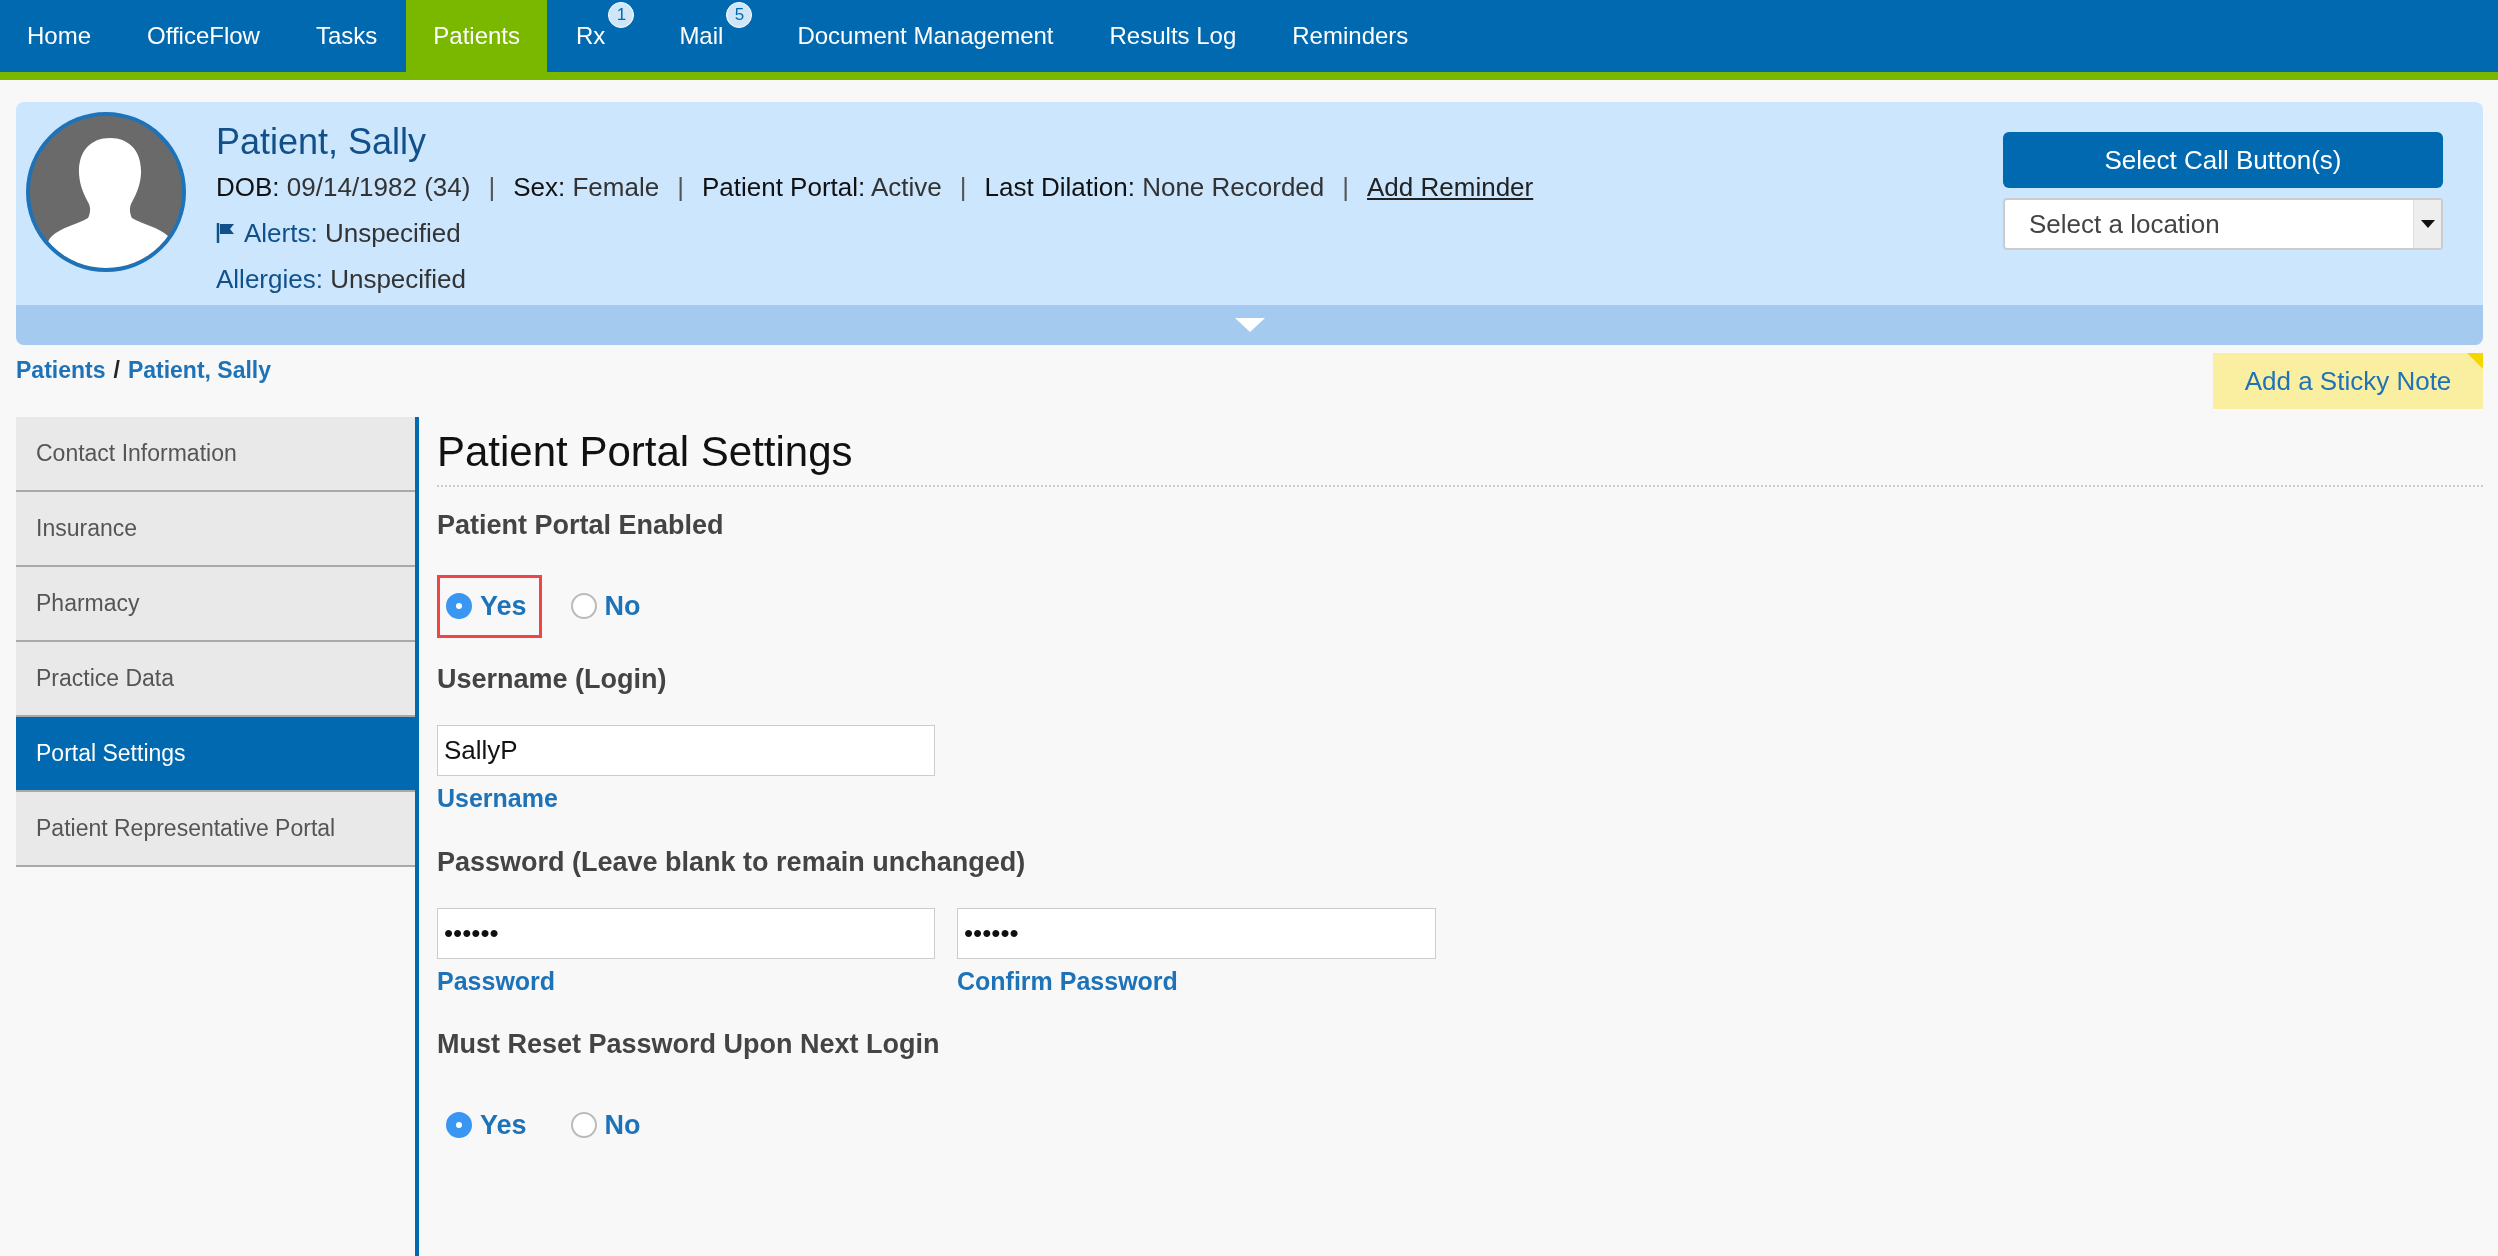 The width and height of the screenshot is (2498, 1256). Describe the element at coordinates (1068, 981) in the screenshot. I see `field-label: Confirm Password` at that location.